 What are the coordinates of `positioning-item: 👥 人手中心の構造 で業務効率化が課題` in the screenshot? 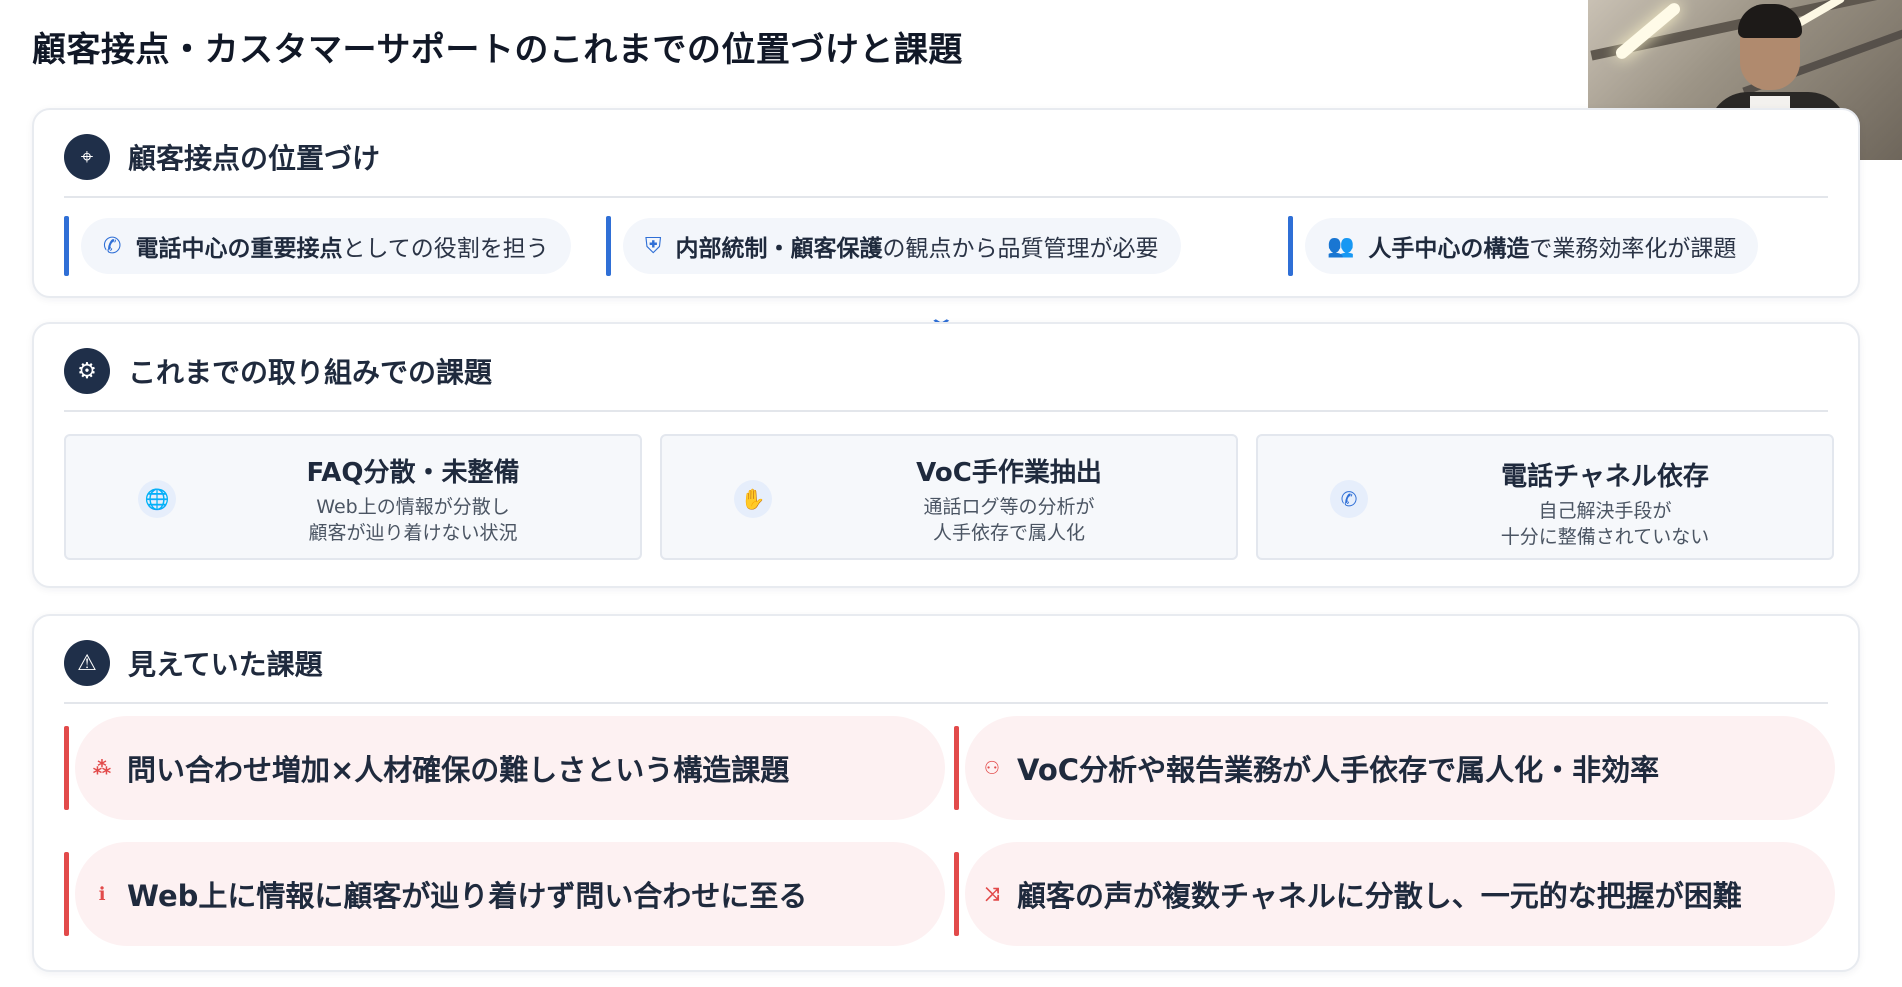 It's located at (1523, 246).